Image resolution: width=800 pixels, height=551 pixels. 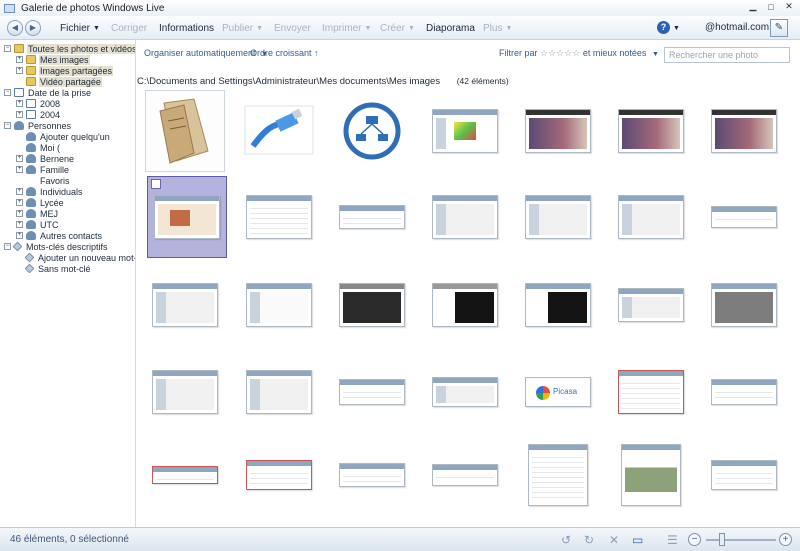 I want to click on menu-corriger: Corriger, so click(x=129, y=28).